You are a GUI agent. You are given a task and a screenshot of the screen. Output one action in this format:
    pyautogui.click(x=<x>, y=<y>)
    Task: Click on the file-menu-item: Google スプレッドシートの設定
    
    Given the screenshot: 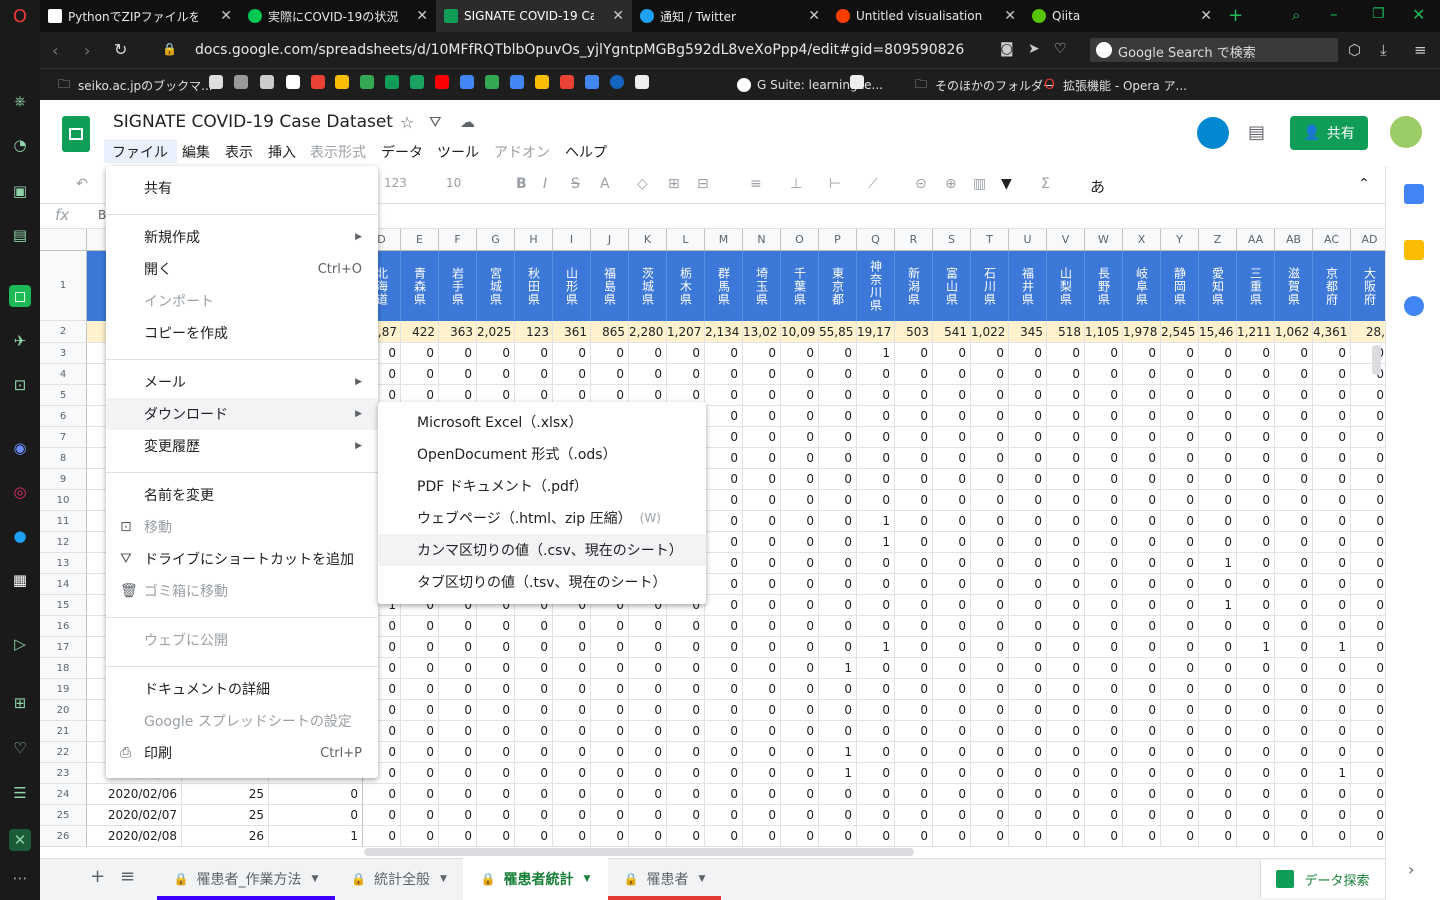 What is the action you would take?
    pyautogui.click(x=242, y=721)
    